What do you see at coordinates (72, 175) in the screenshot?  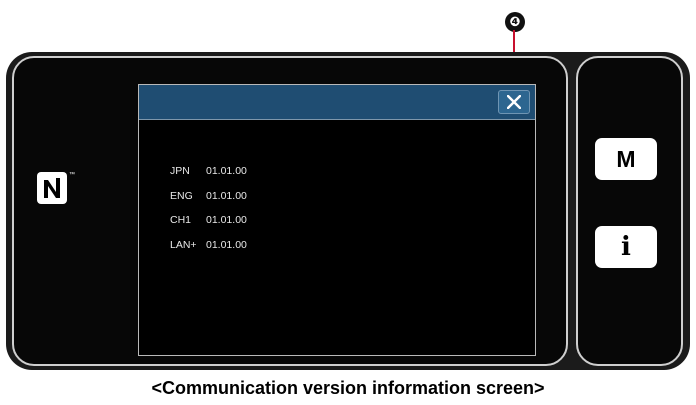 I see `trademark-symbol: ™` at bounding box center [72, 175].